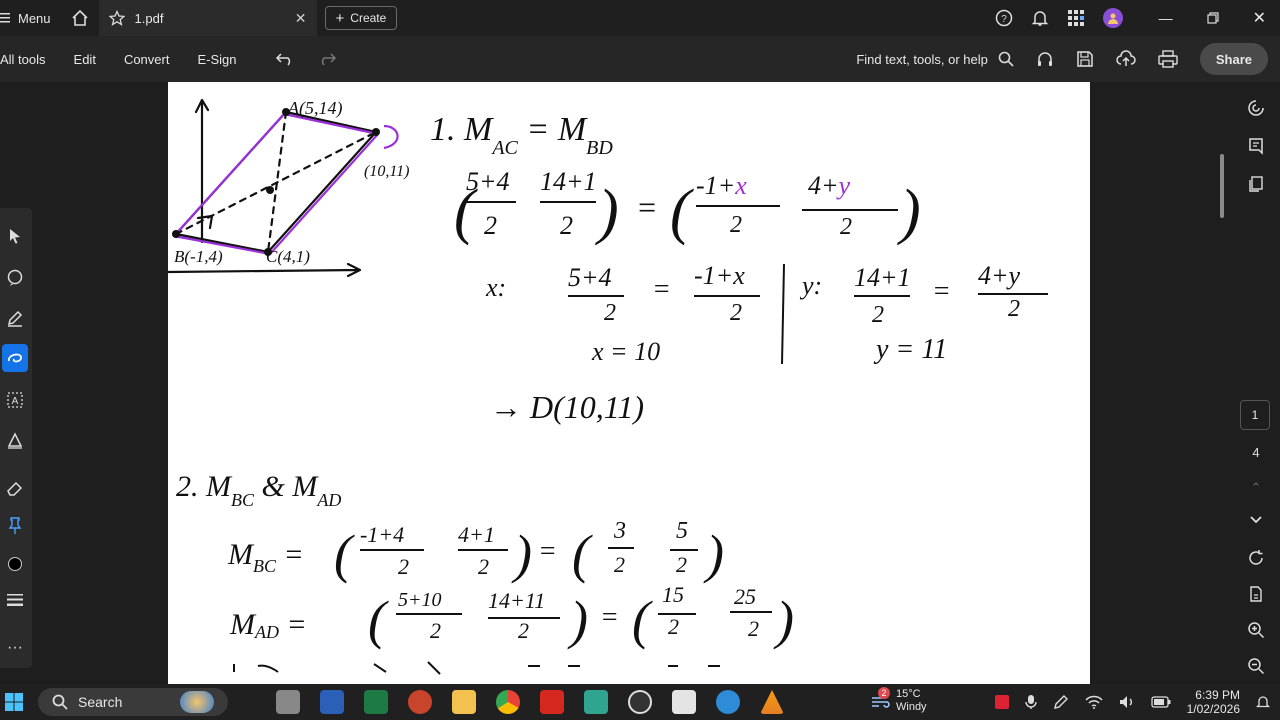 The width and height of the screenshot is (1280, 720). What do you see at coordinates (314, 108) in the screenshot?
I see `label-a: A(5,14)` at bounding box center [314, 108].